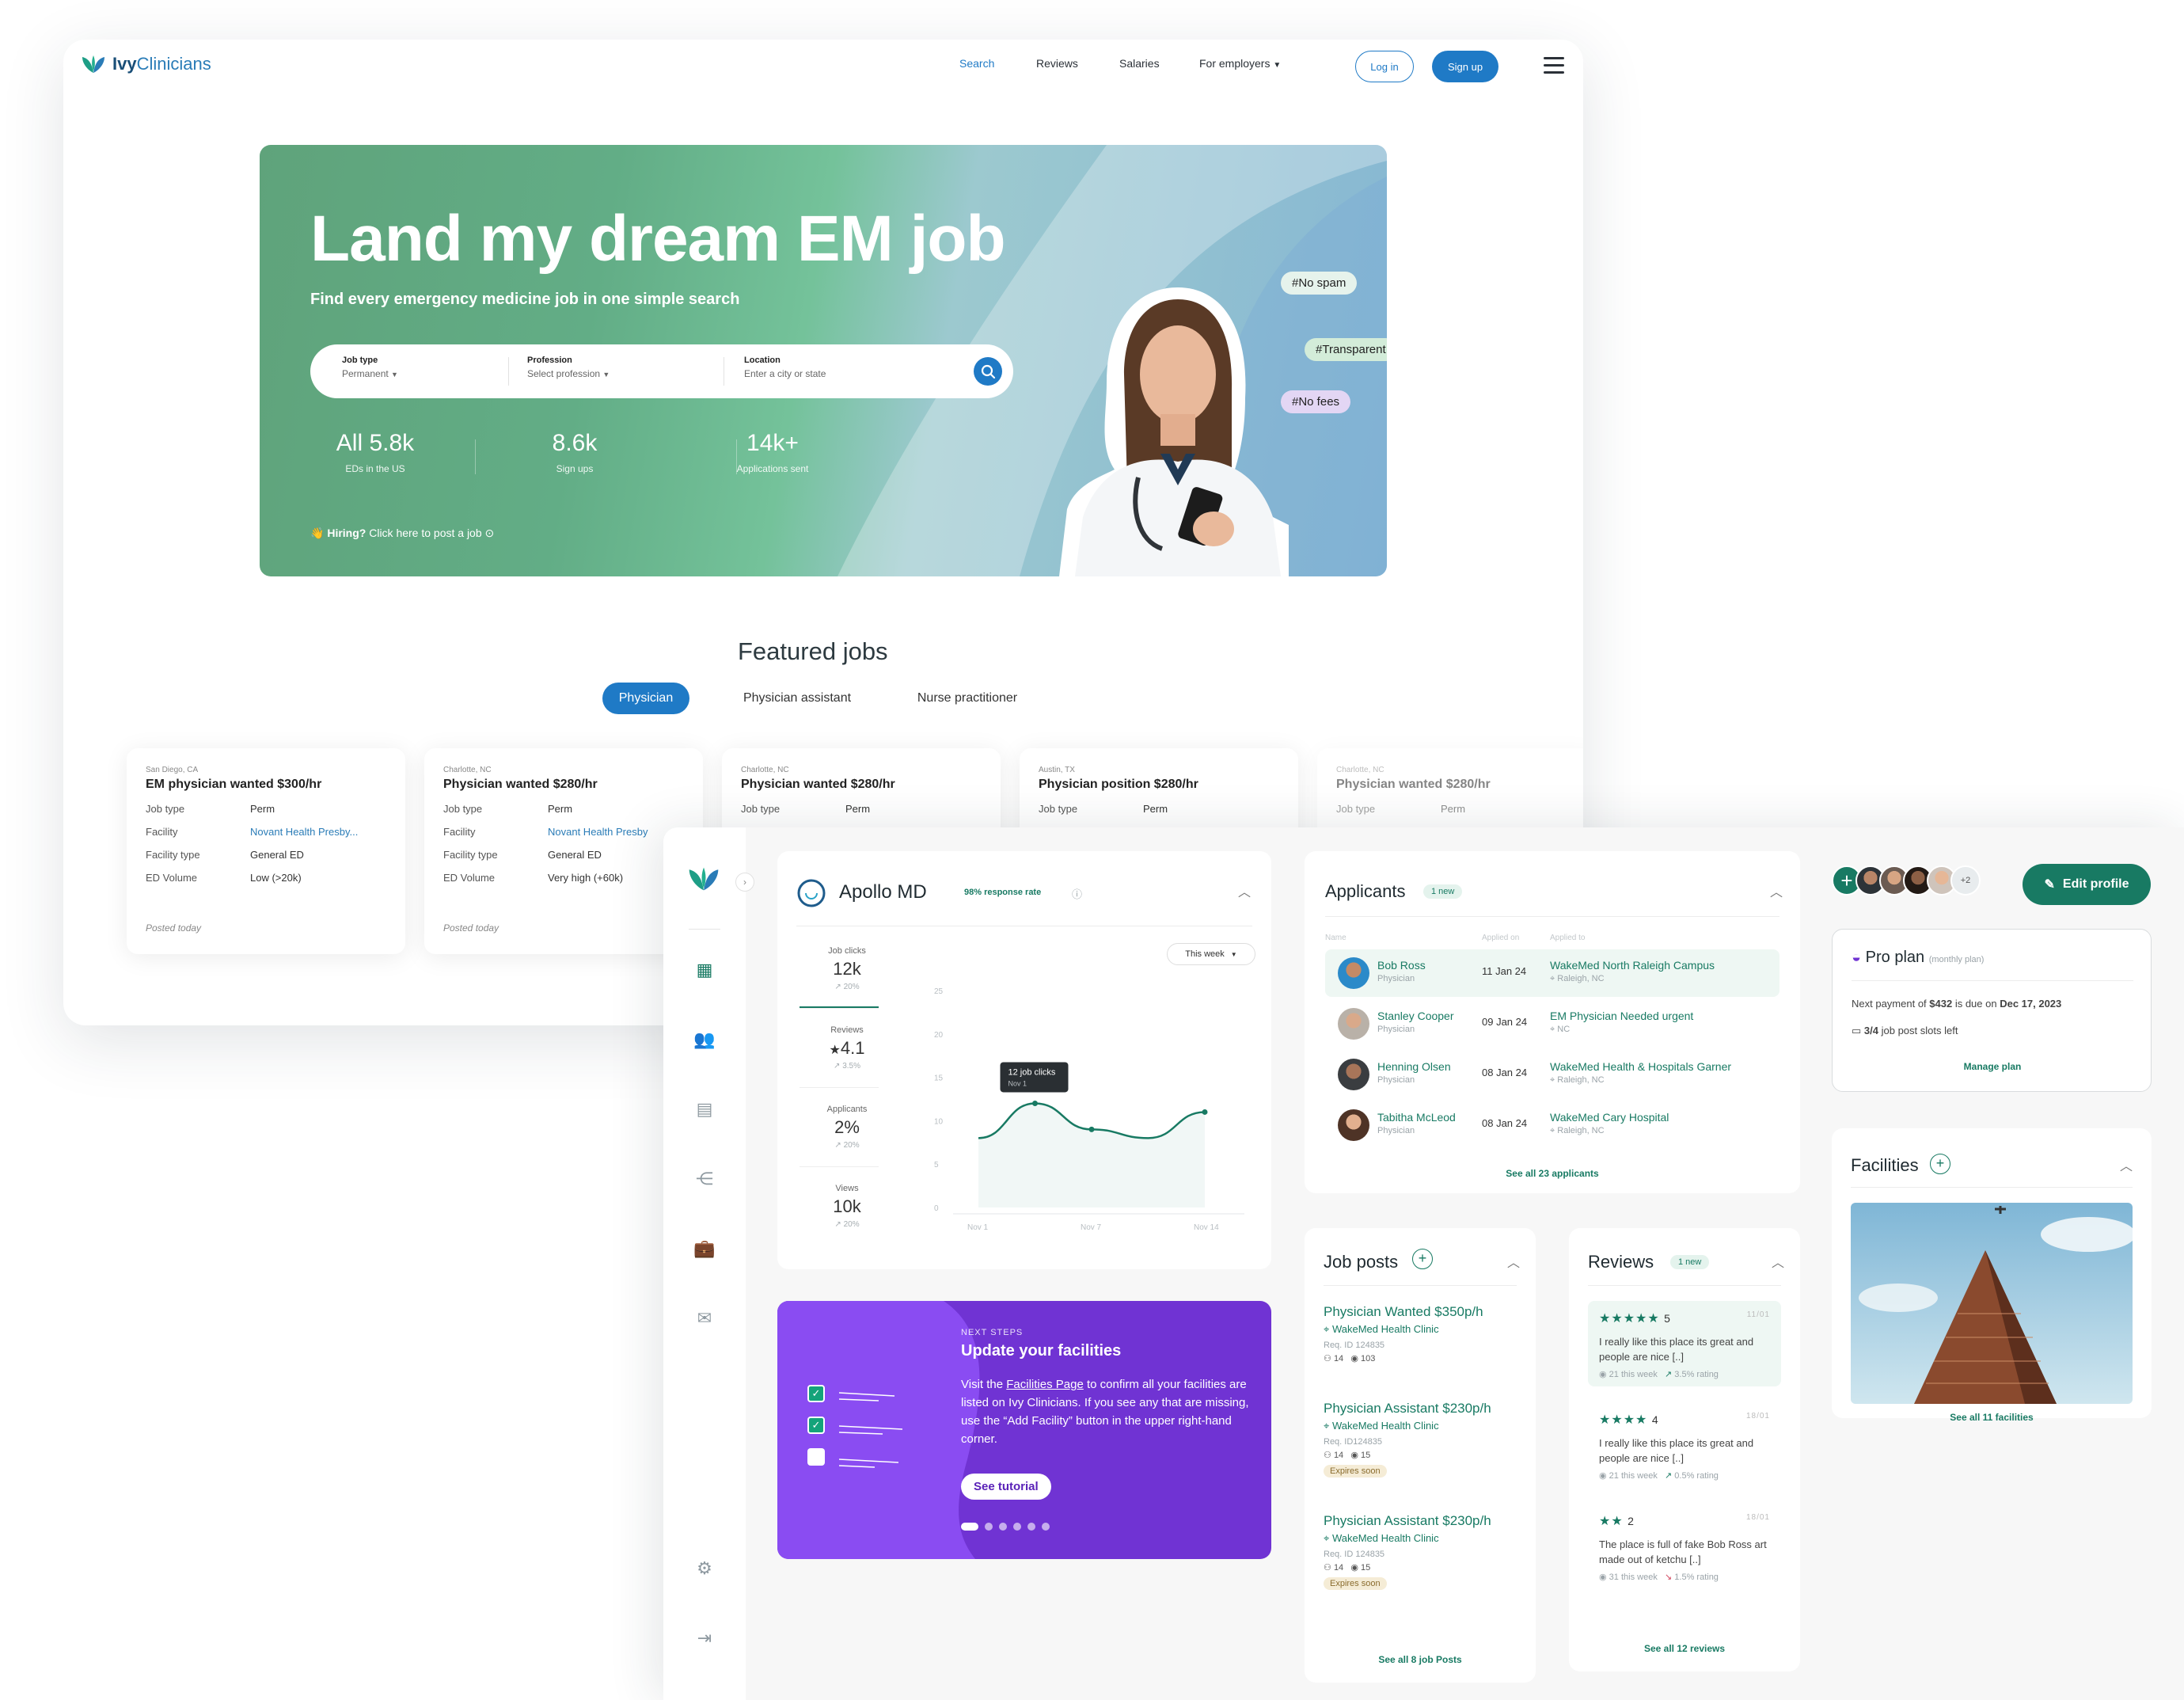  Describe the element at coordinates (704, 1318) in the screenshot. I see `chat-star-icon: ✉` at that location.